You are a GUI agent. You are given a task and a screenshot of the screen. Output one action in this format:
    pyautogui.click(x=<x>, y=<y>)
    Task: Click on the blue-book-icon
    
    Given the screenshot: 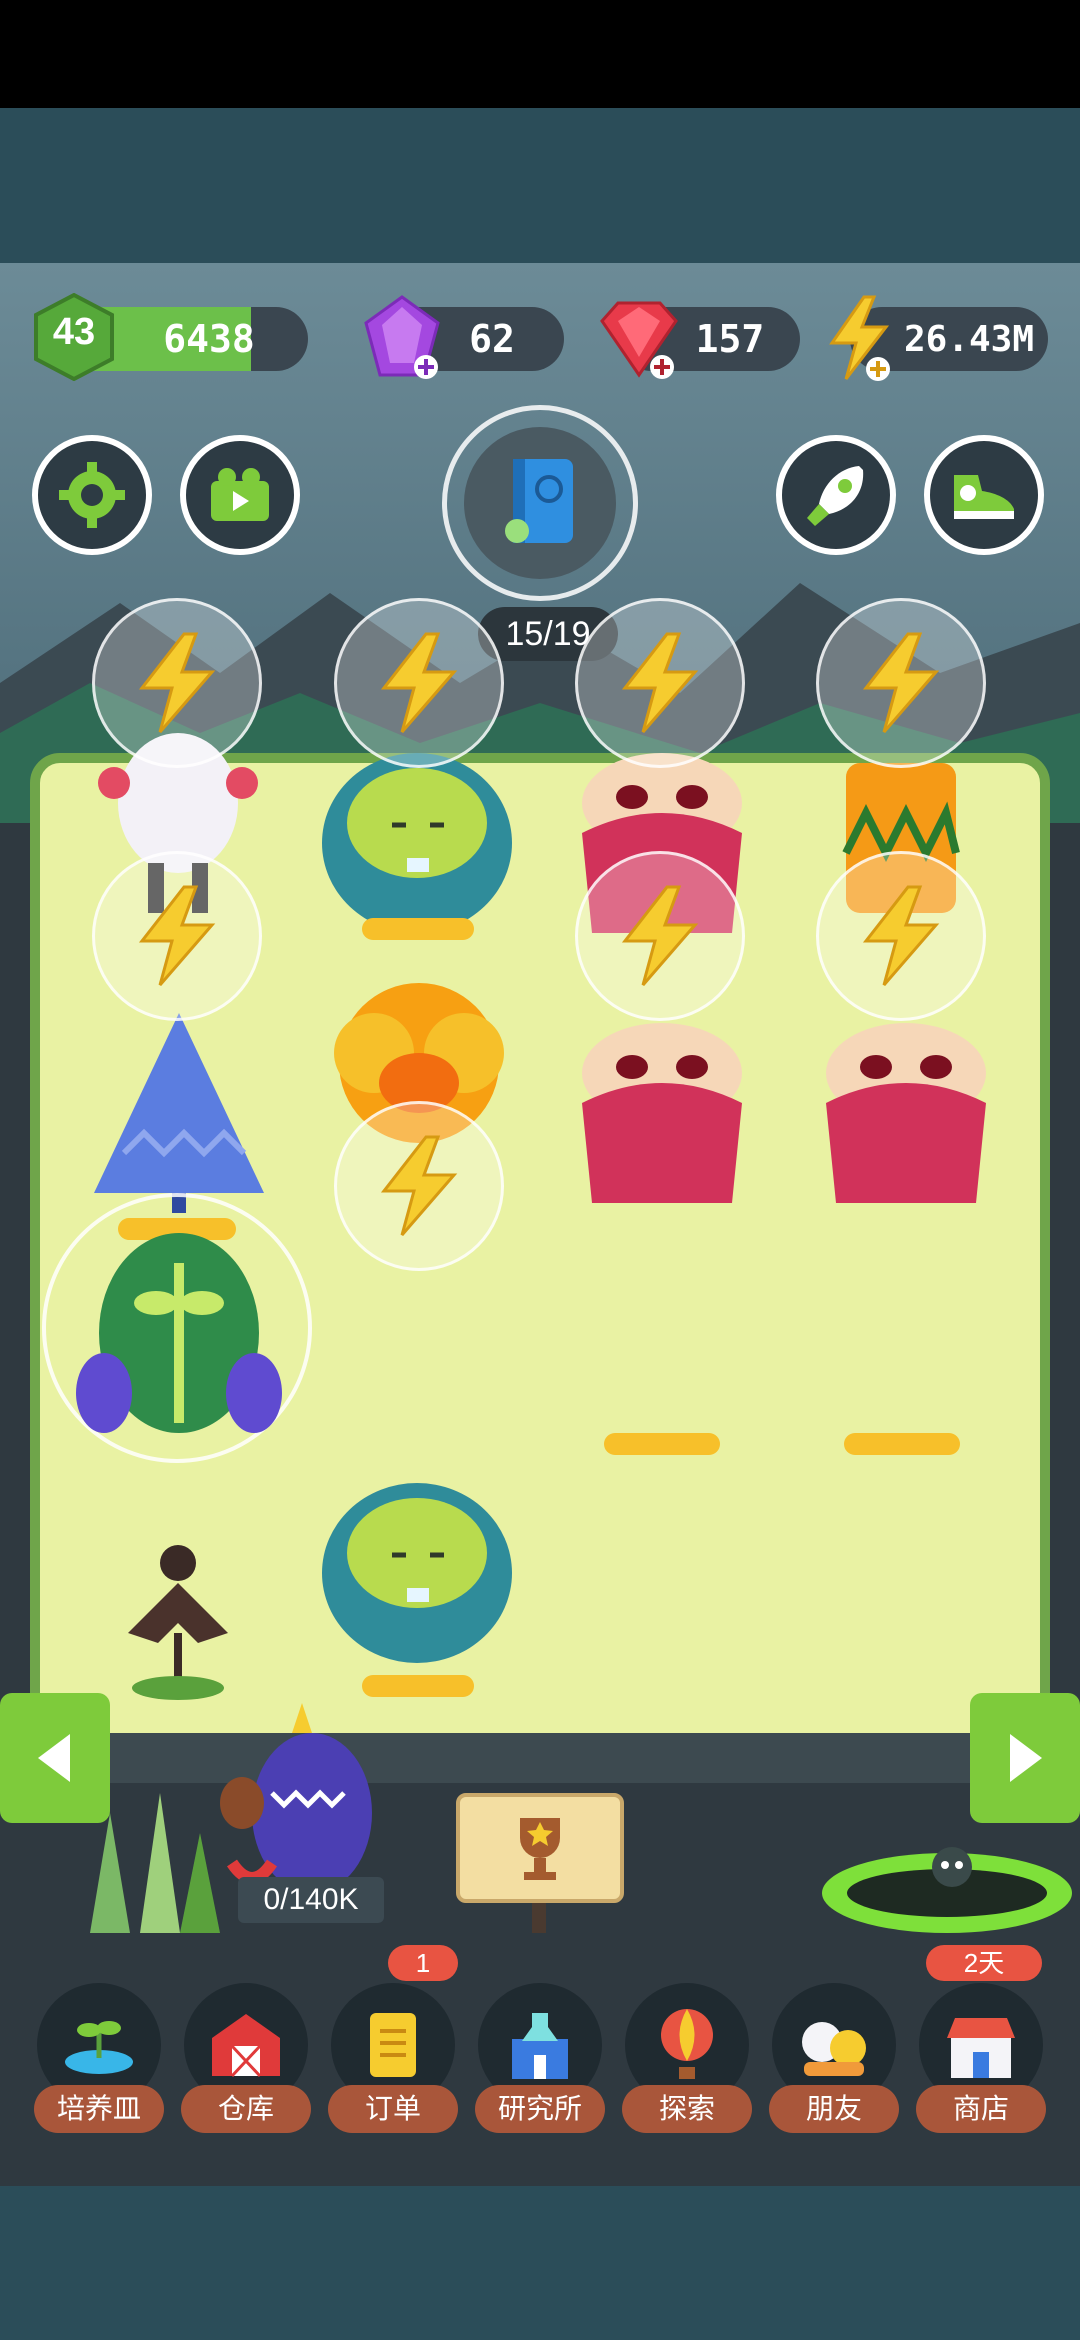 What is the action you would take?
    pyautogui.click(x=539, y=501)
    